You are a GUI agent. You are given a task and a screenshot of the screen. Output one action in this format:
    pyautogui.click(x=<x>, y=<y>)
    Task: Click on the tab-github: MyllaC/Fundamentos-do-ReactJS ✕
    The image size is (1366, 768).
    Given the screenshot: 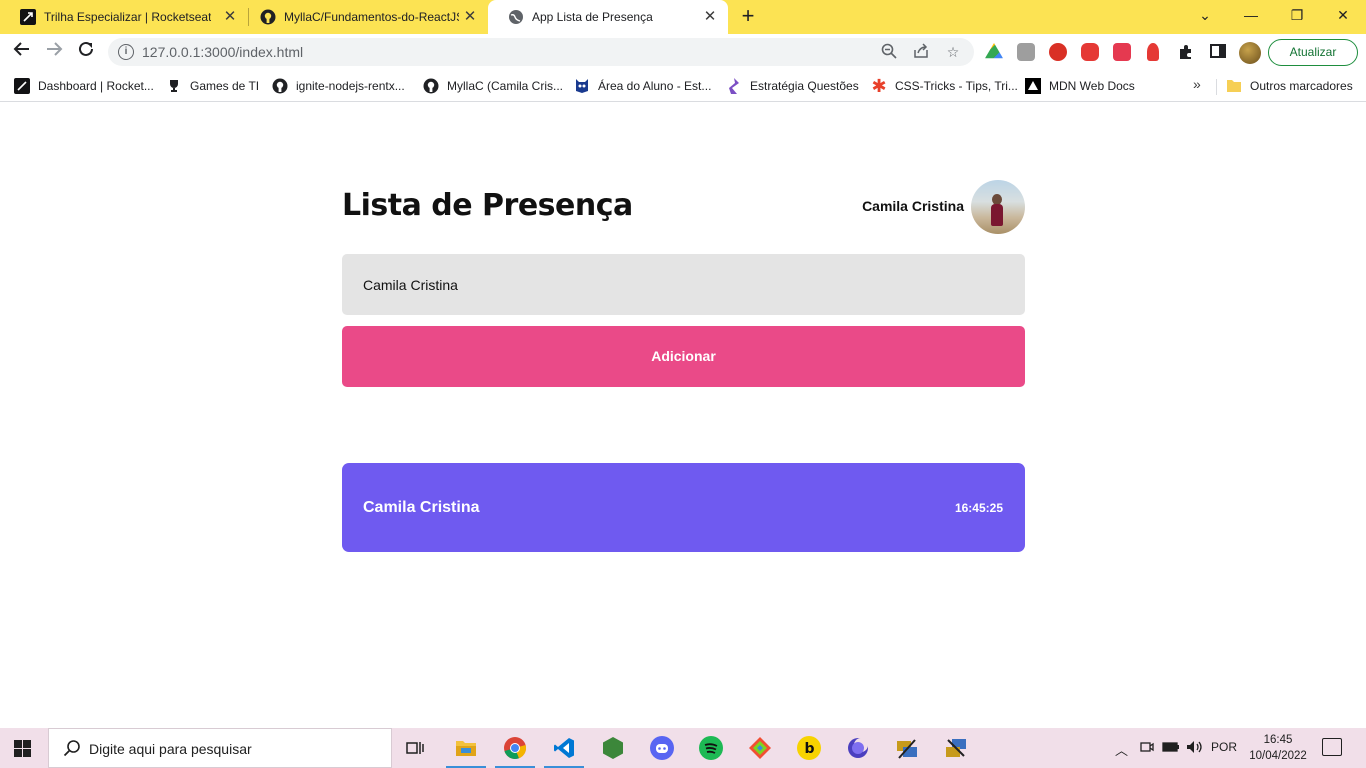 What is the action you would take?
    pyautogui.click(x=364, y=17)
    